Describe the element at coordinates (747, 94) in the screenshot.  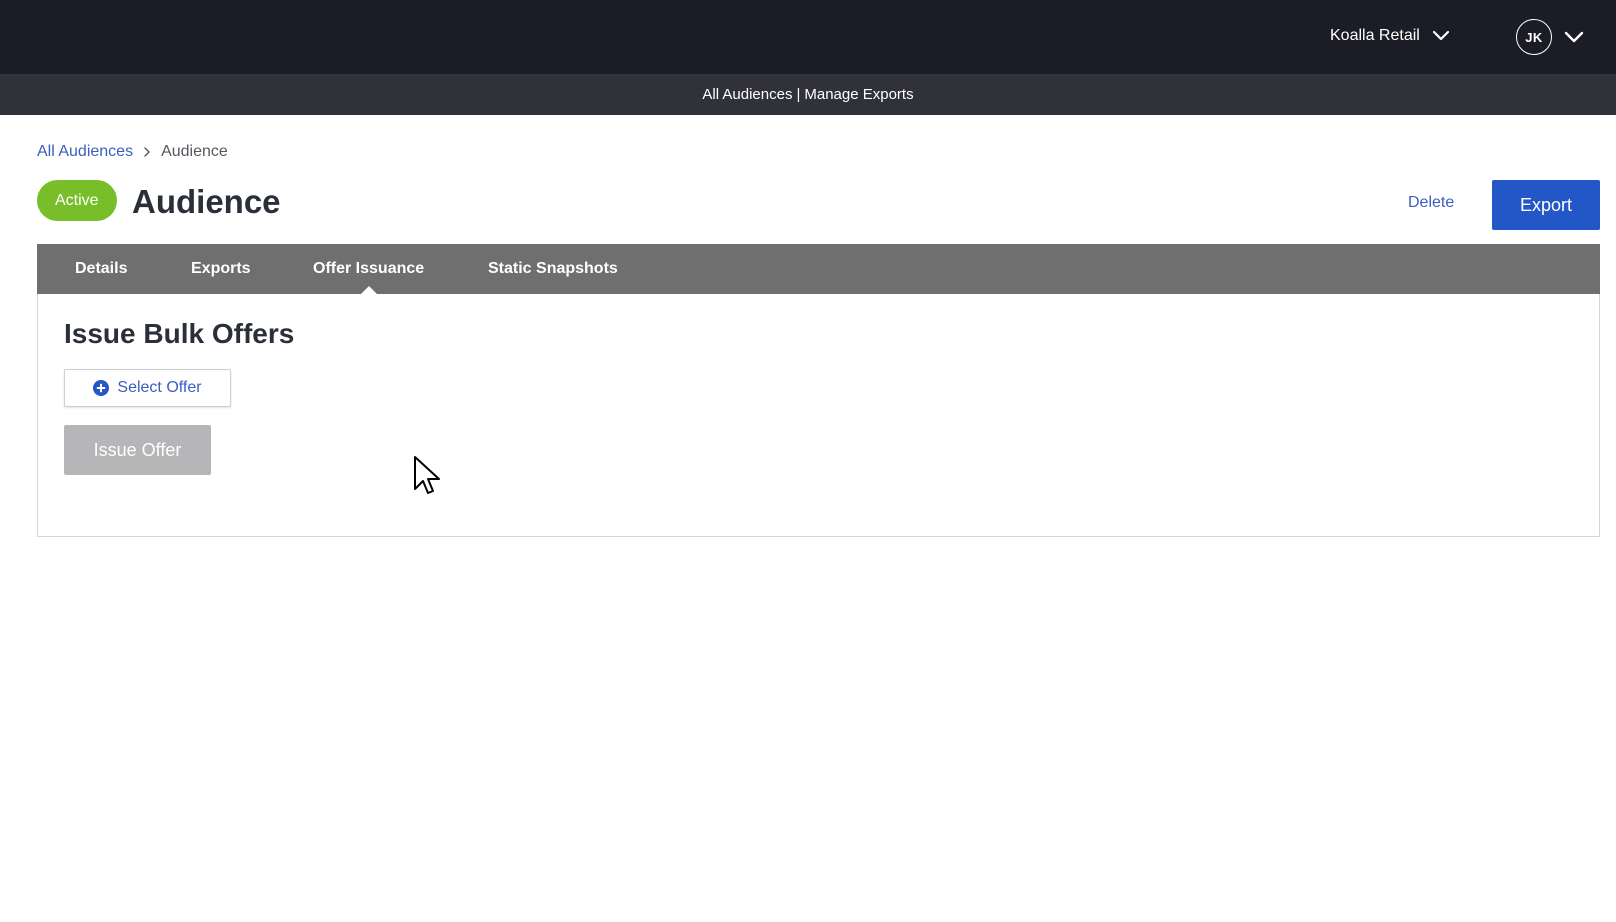
I see `nav-link-all-audiences: All Audiences` at that location.